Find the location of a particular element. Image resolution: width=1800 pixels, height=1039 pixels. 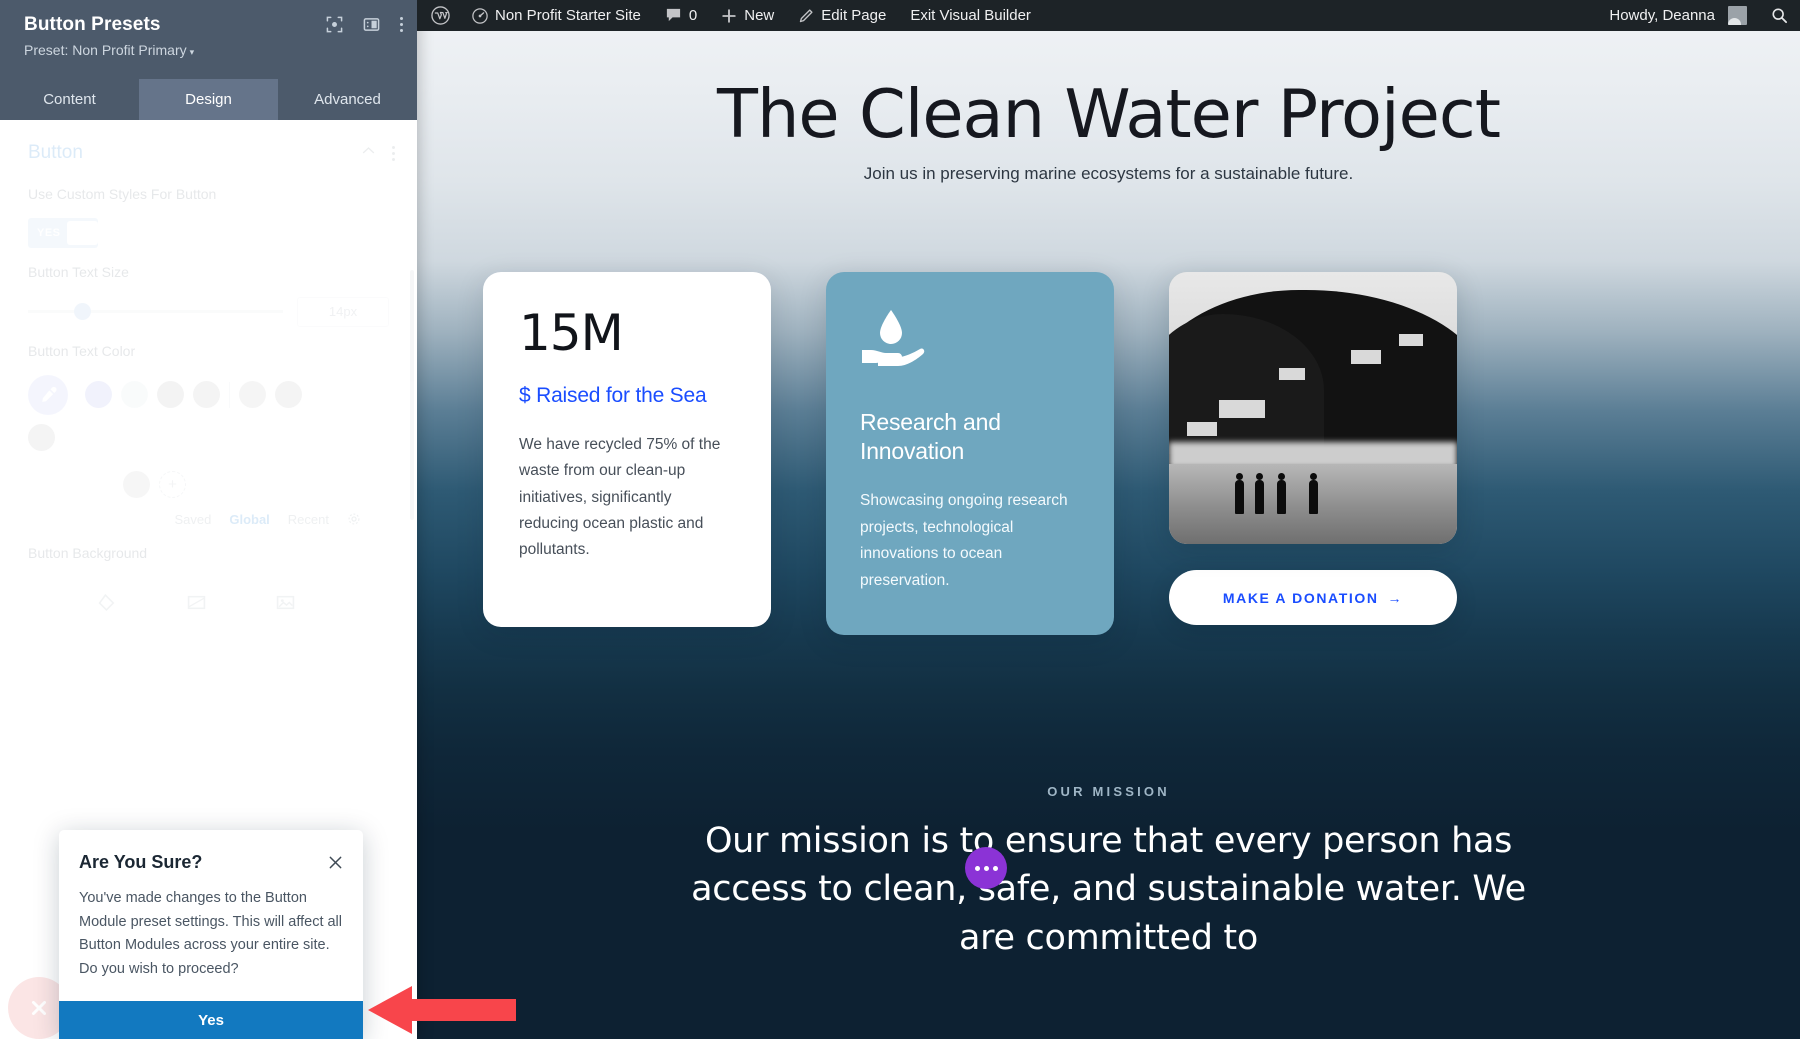

chevron-up-icon is located at coordinates (368, 153).